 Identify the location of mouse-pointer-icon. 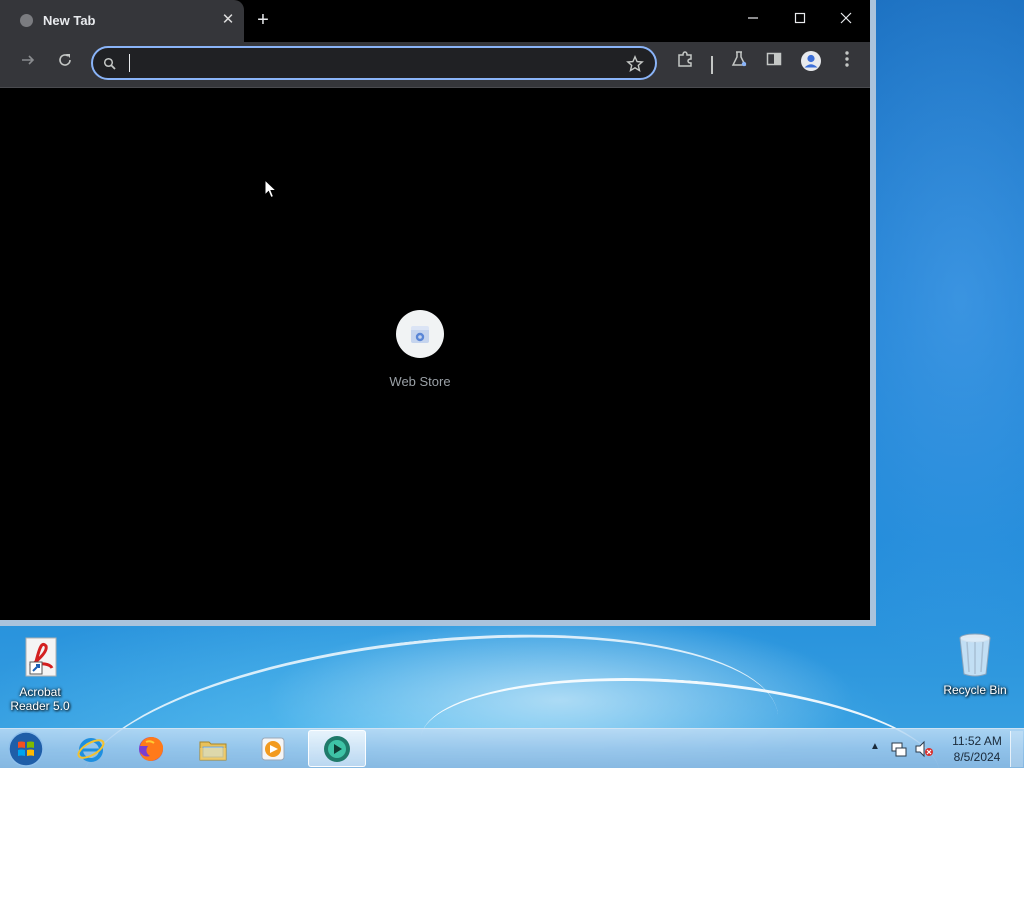
(271, 189).